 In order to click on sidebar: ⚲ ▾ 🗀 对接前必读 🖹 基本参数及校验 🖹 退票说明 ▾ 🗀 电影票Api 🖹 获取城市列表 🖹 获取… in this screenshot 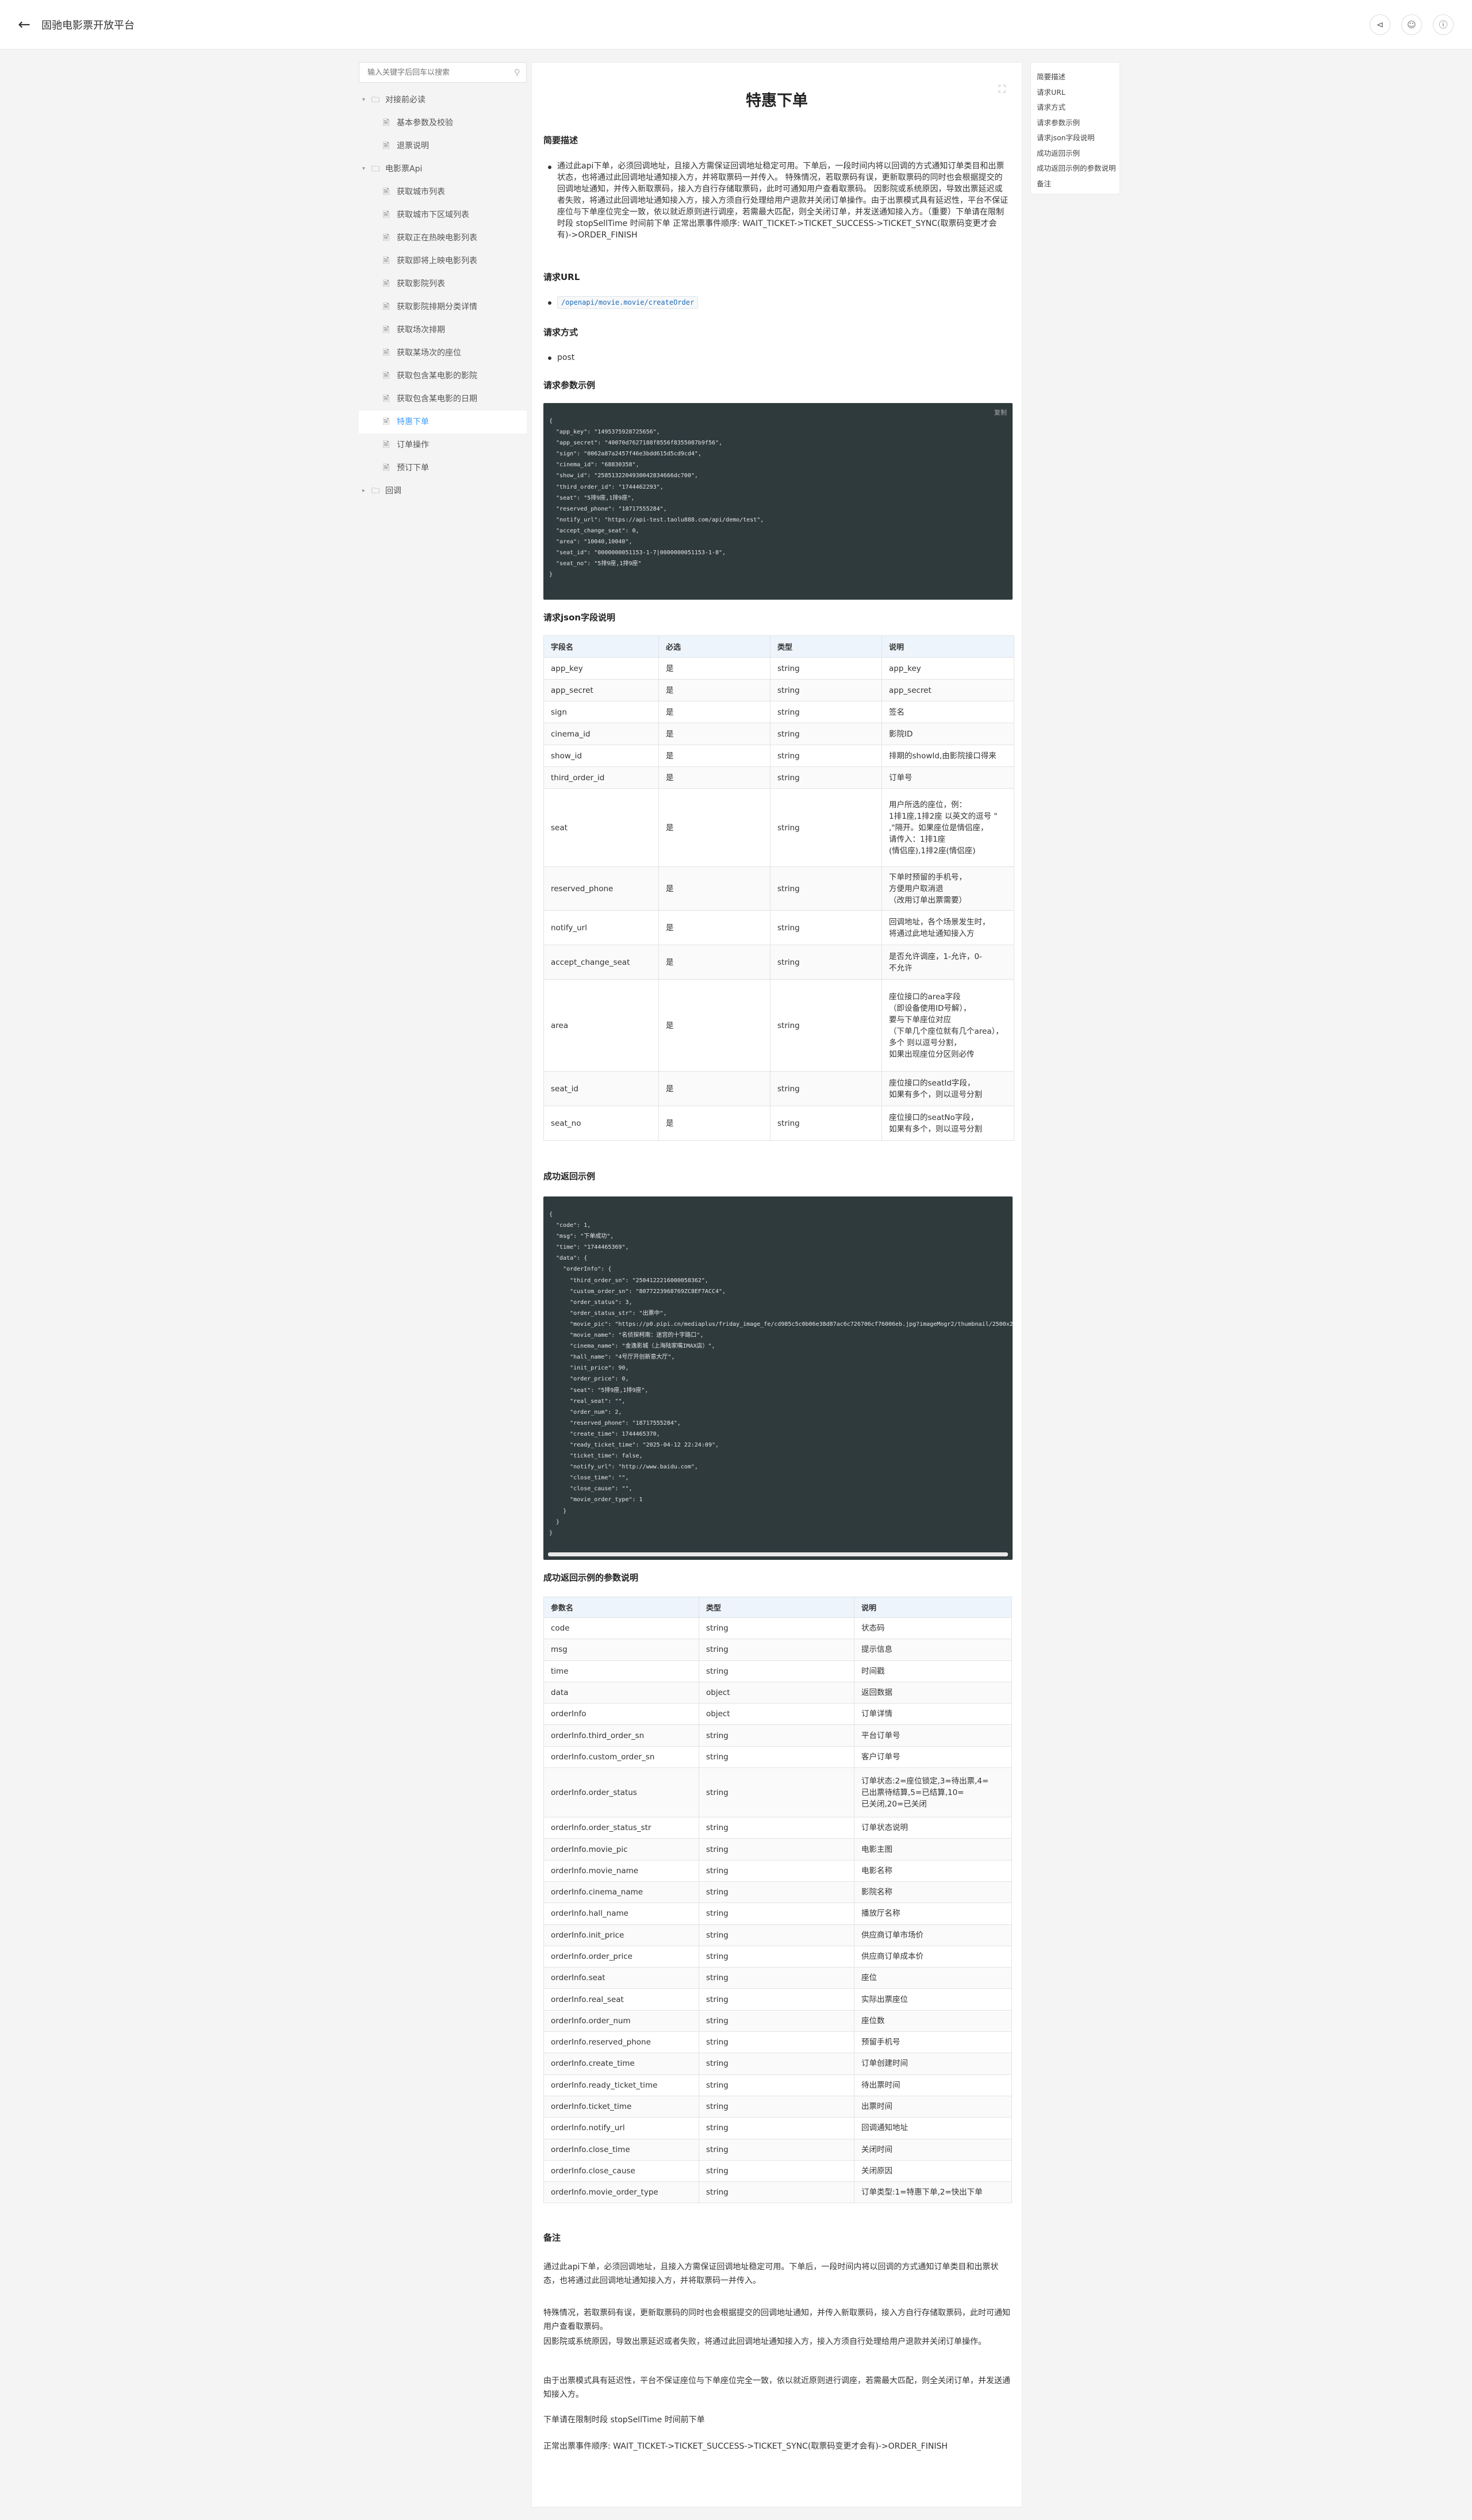, I will do `click(443, 282)`.